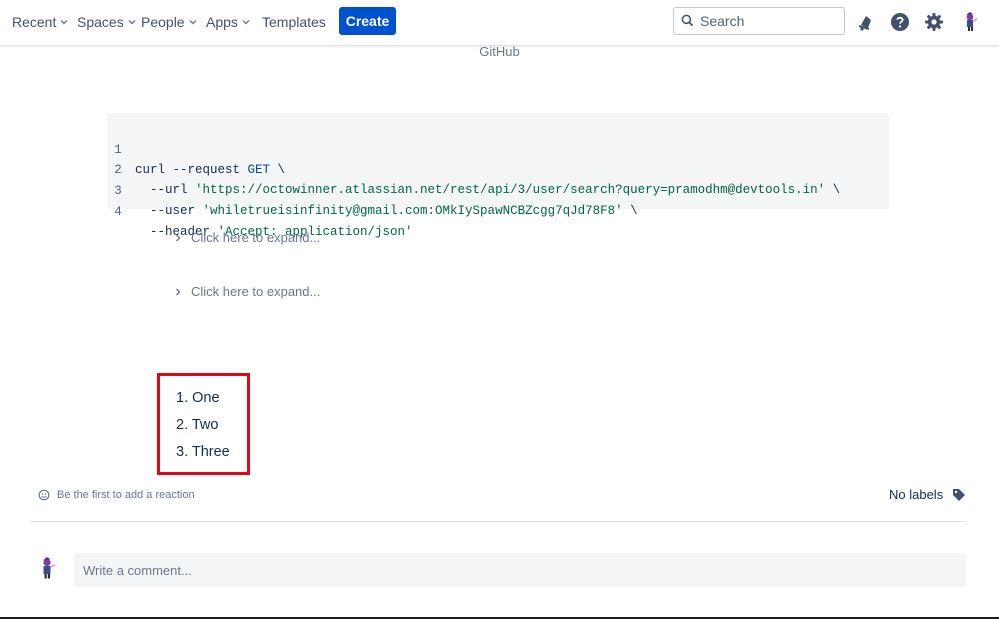 Image resolution: width=999 pixels, height=619 pixels. I want to click on list-item: 3. Three, so click(203, 452).